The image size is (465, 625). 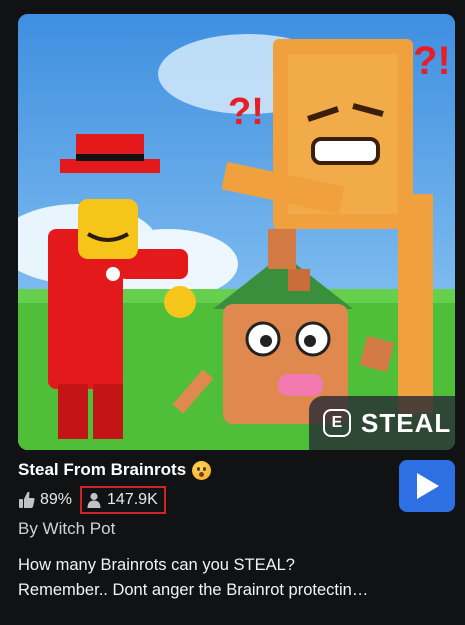 I want to click on play-icon, so click(x=428, y=486).